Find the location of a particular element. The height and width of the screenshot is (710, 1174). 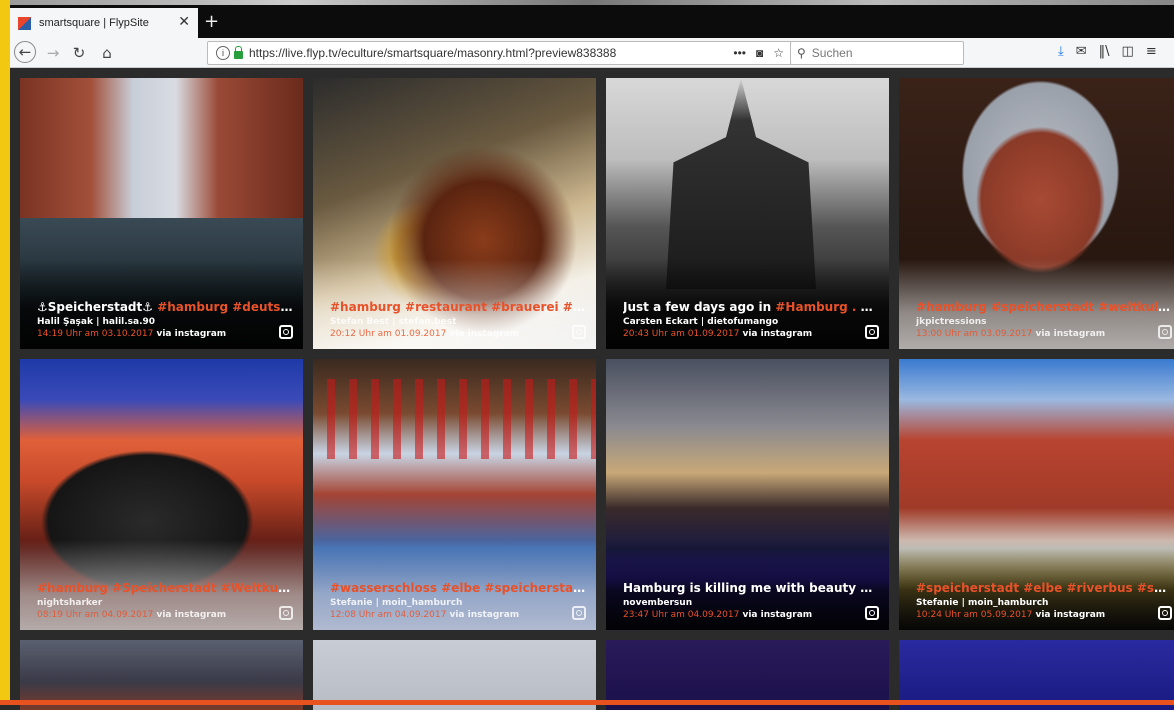

post-meta: 13:00 Uhr am 03.09.2017 via instagram is located at coordinates (1011, 334).